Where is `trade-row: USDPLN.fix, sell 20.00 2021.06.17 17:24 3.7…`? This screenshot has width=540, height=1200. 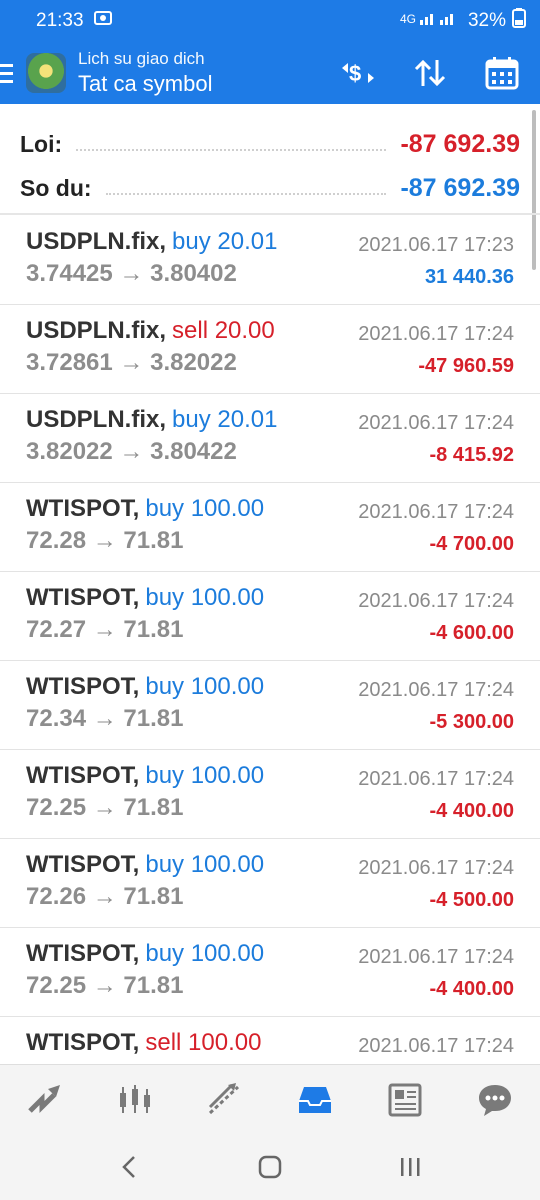 trade-row: USDPLN.fix, sell 20.00 2021.06.17 17:24 3.7… is located at coordinates (270, 349).